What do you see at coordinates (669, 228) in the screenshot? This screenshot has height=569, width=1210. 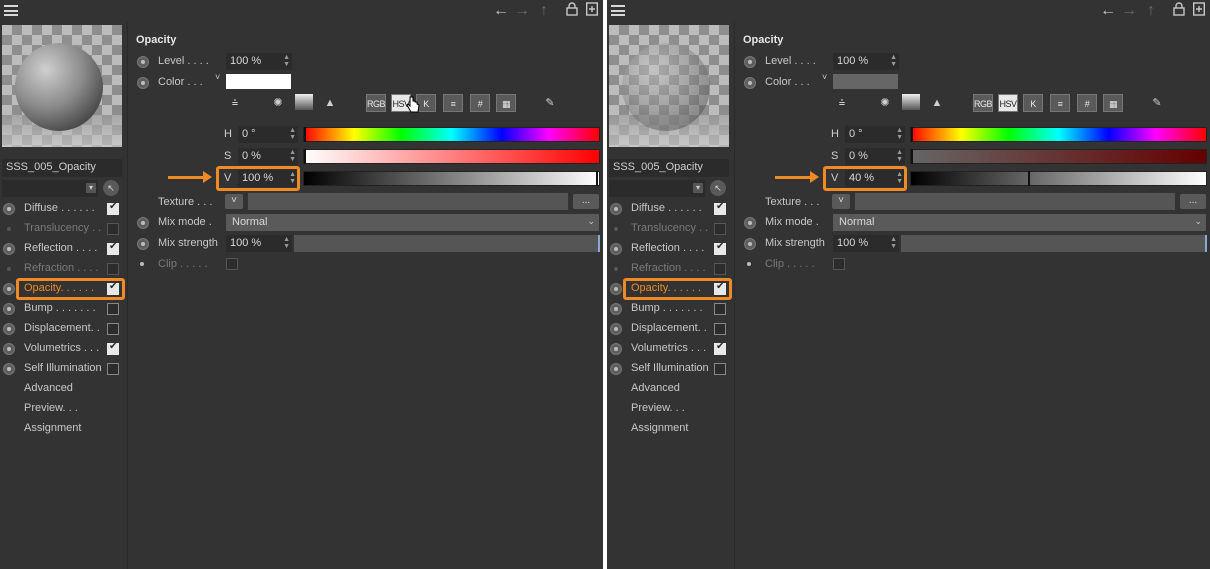 I see `channel-label: Translucency . .` at bounding box center [669, 228].